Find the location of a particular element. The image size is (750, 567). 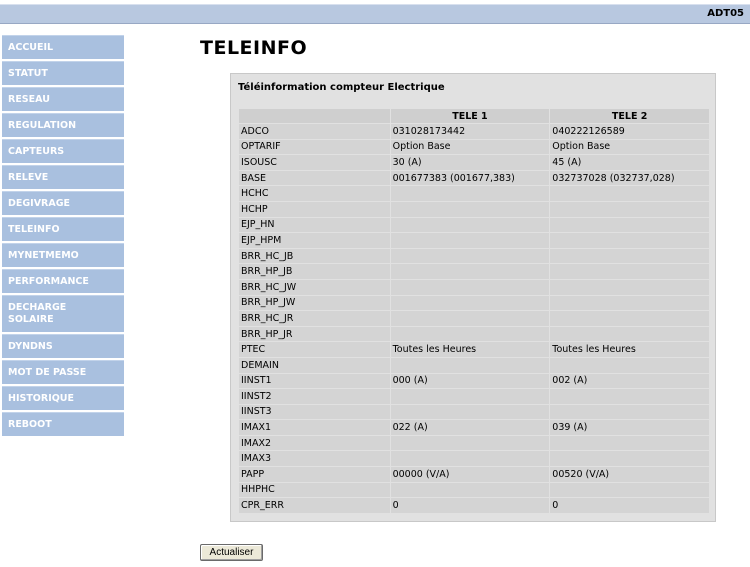

table-row: IMAX2 is located at coordinates (474, 443).